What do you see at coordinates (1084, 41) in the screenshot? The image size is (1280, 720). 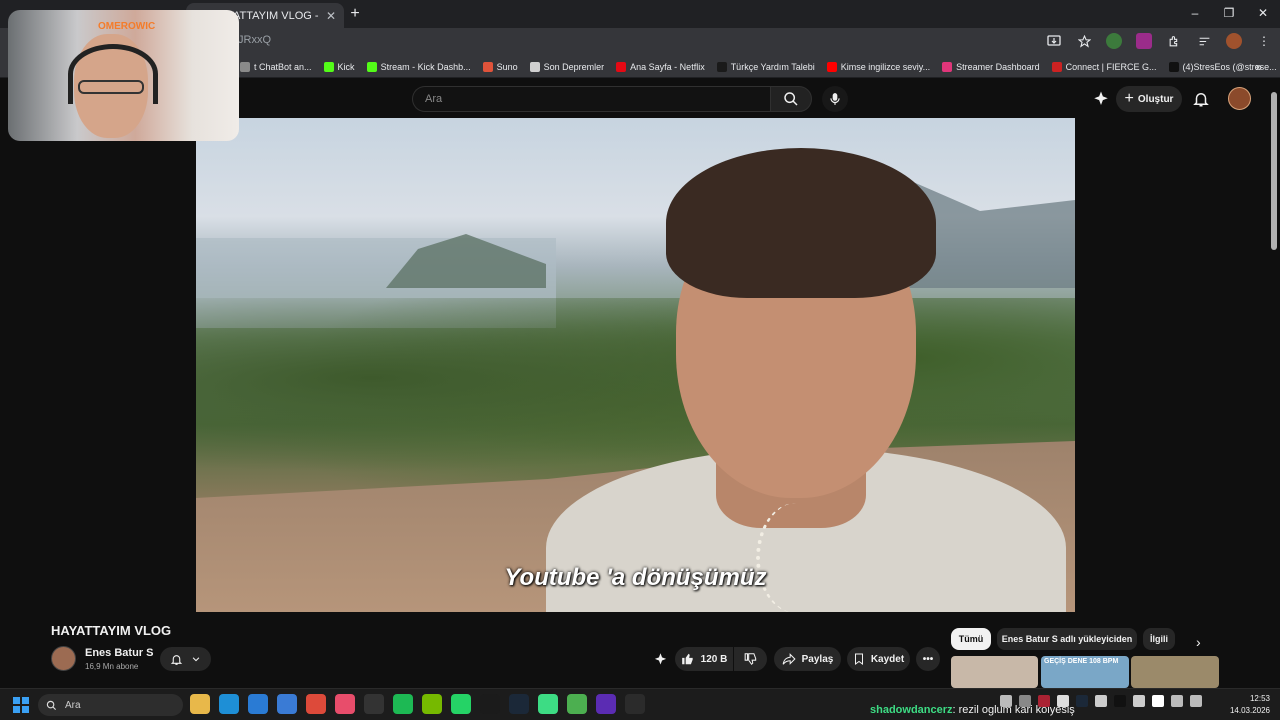 I see `bookmark-star-icon` at bounding box center [1084, 41].